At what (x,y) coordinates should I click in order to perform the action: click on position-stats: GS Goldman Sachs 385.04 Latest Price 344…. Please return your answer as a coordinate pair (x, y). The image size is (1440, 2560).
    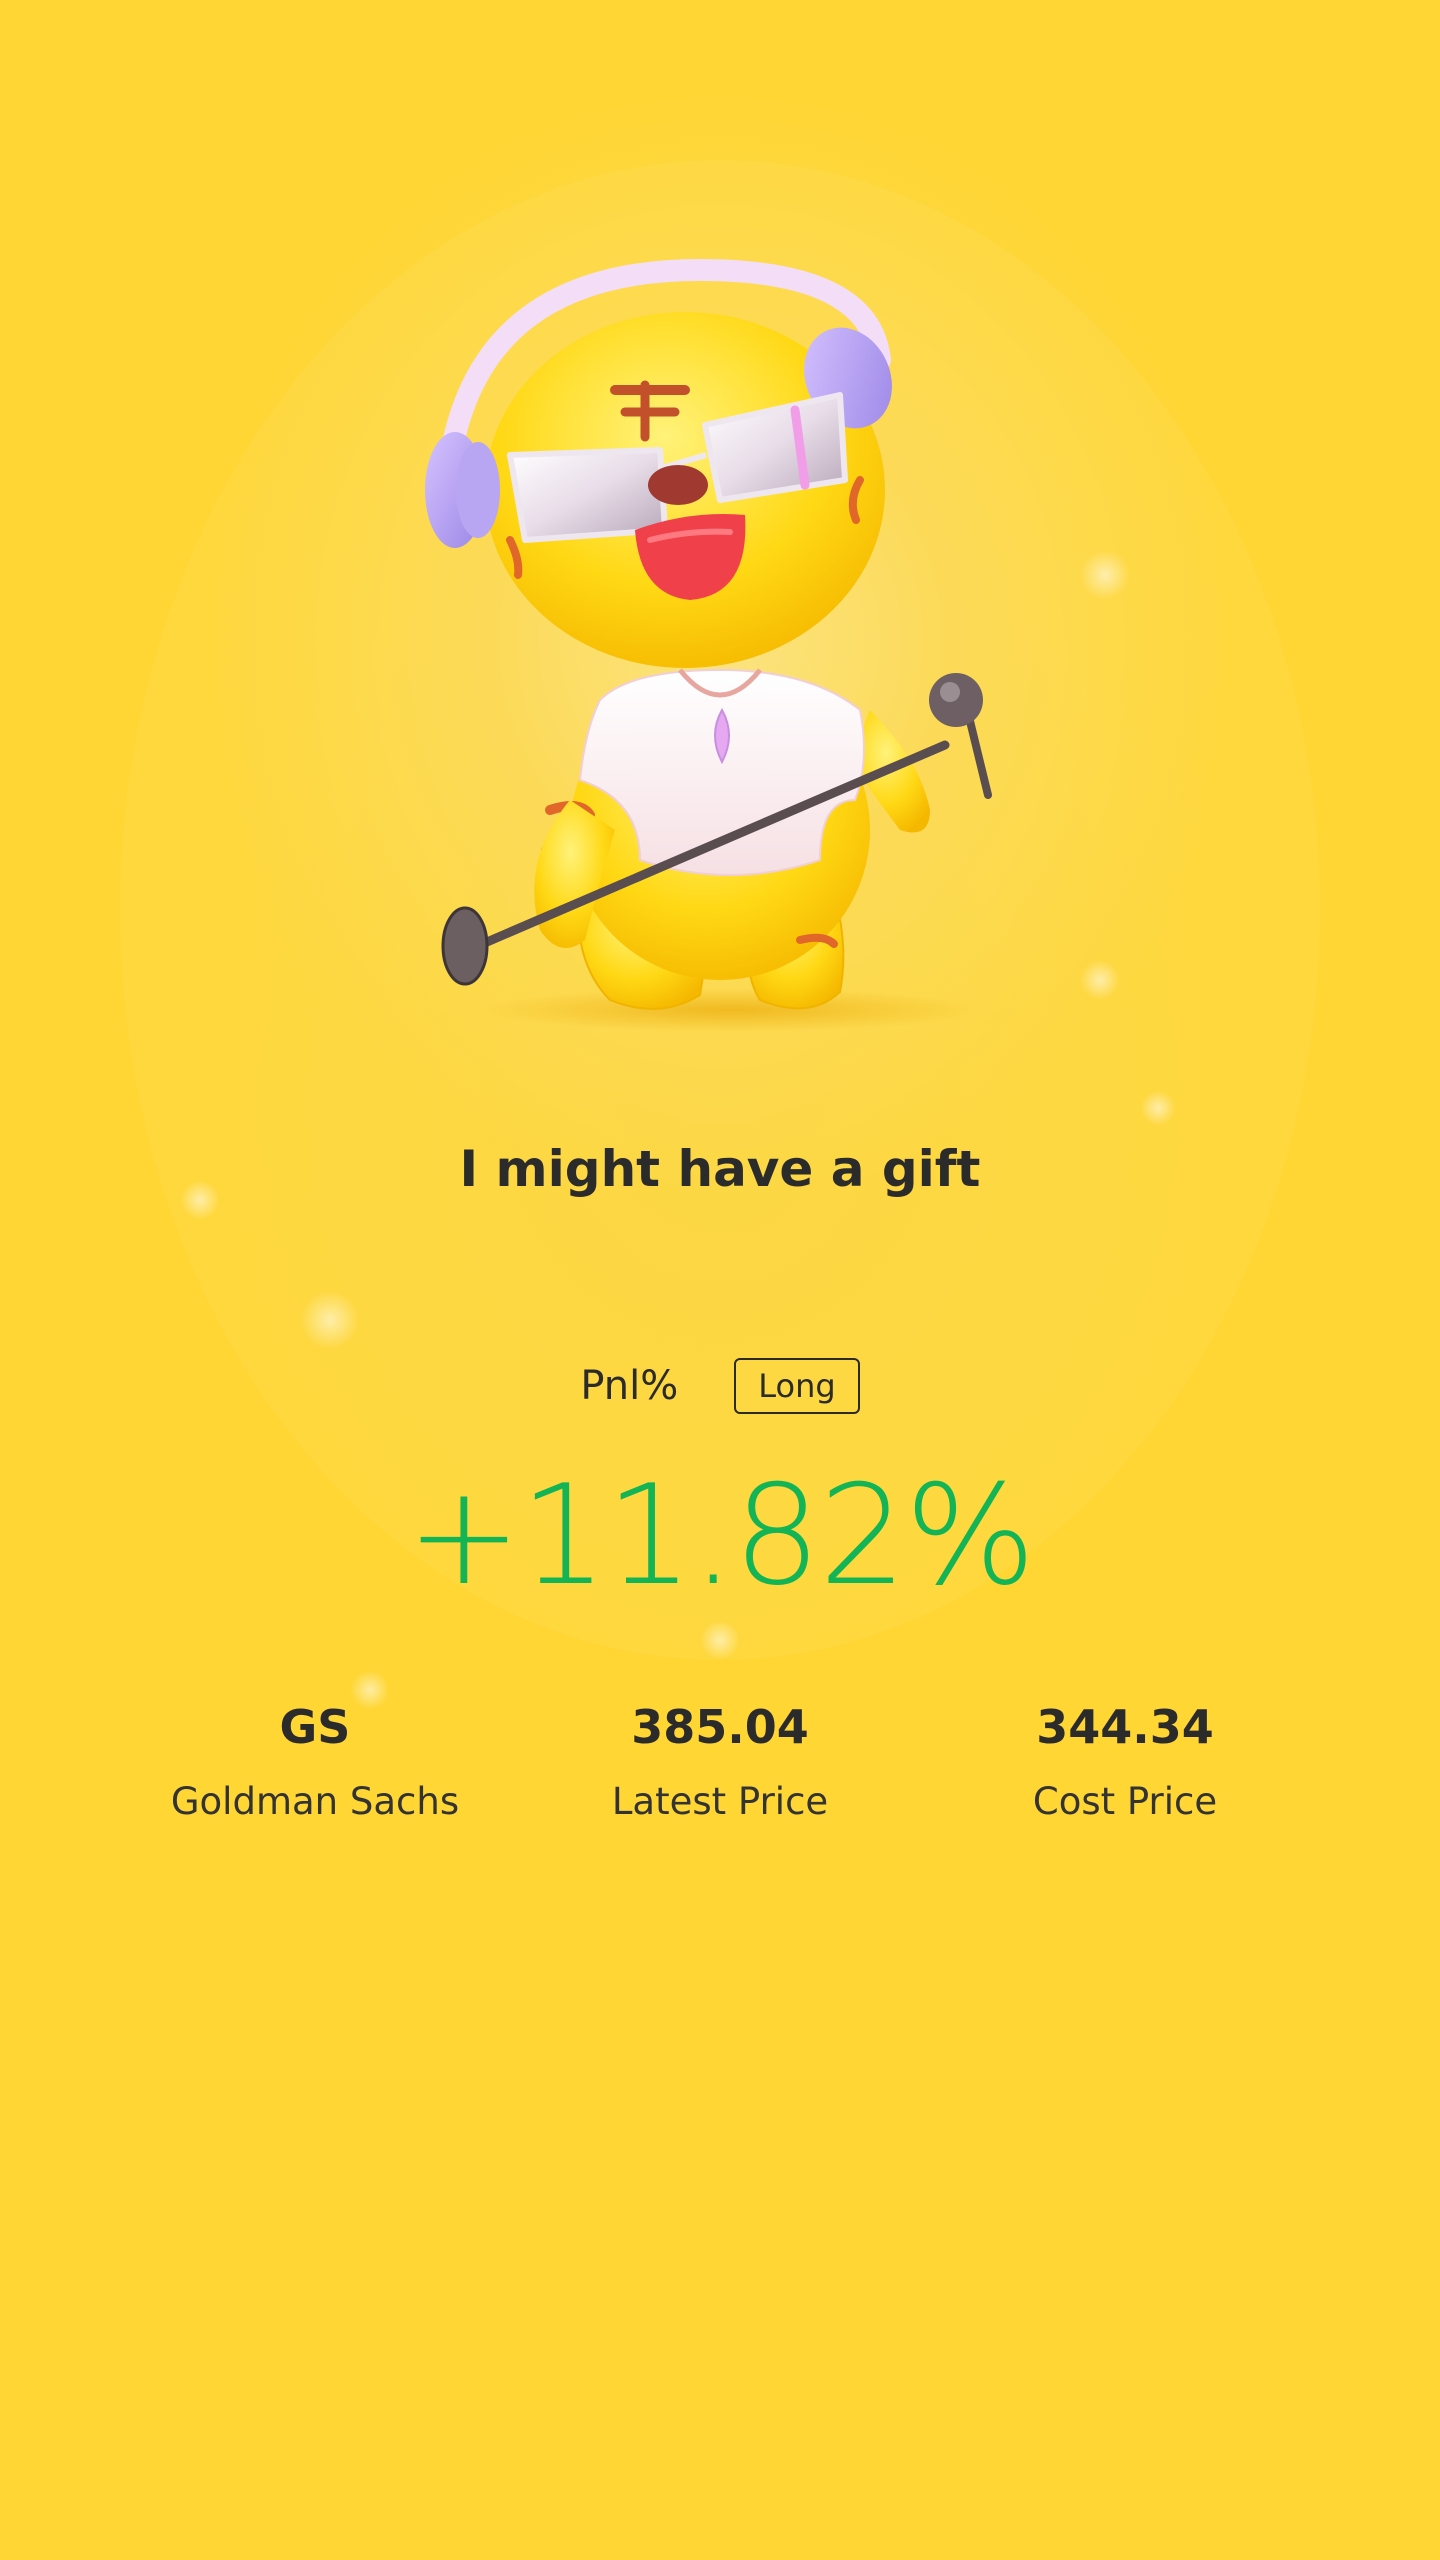
    Looking at the image, I should click on (720, 1780).